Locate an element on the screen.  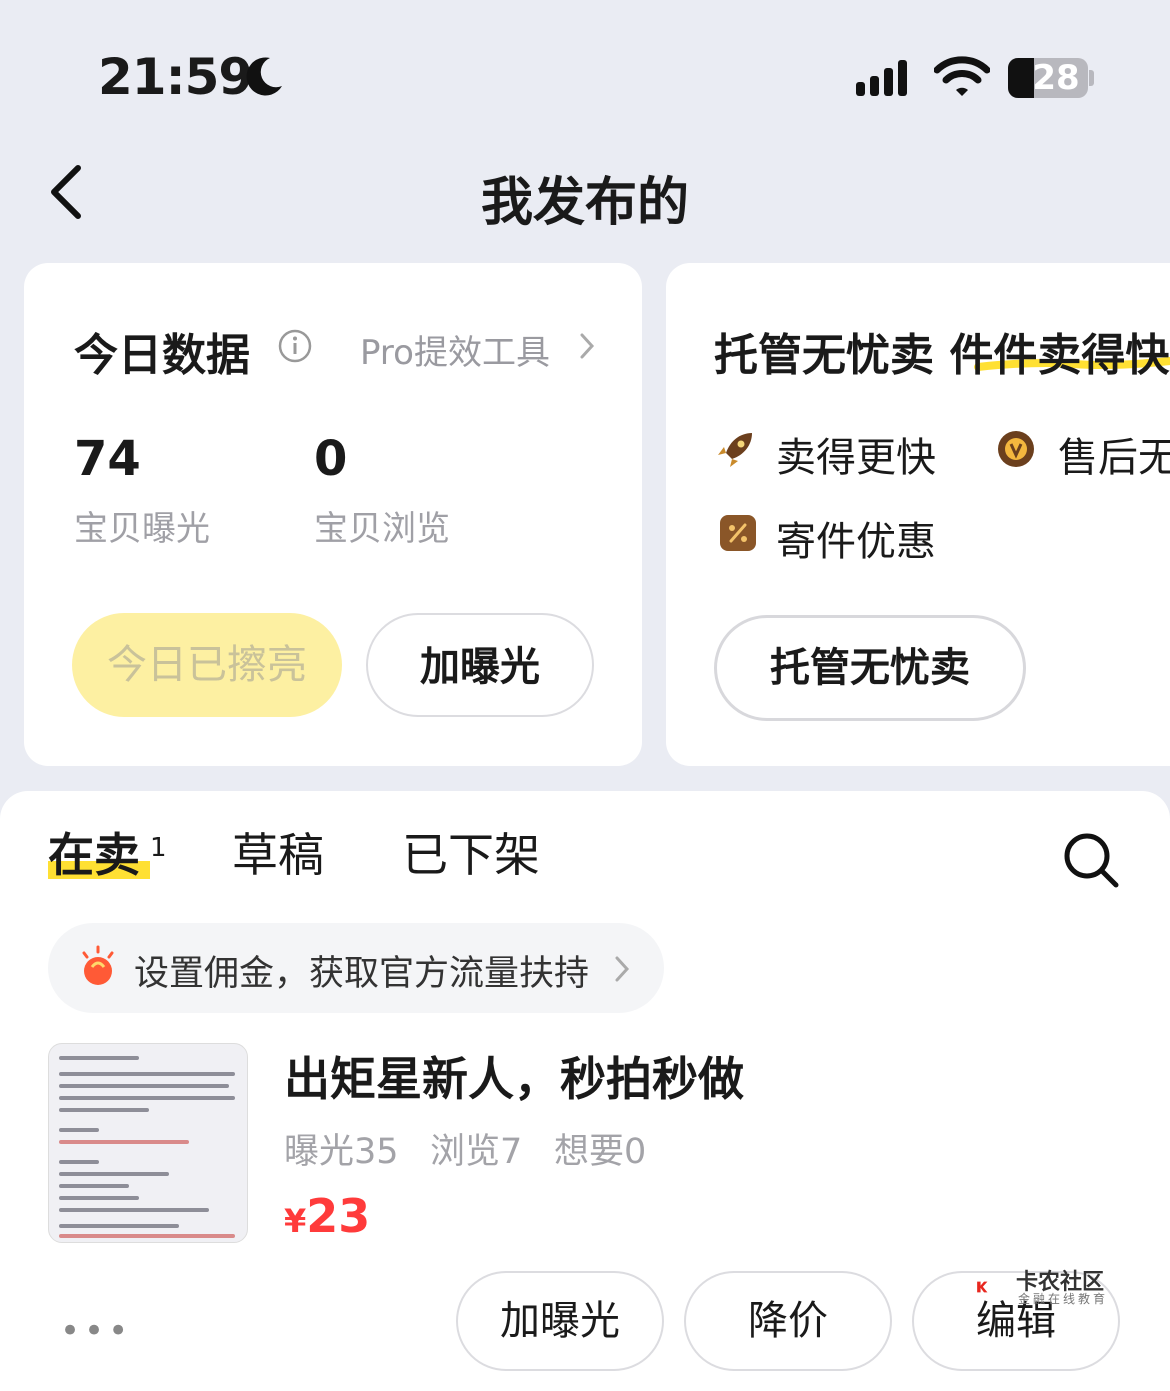
price-value: 23 is located at coordinates (338, 1216).